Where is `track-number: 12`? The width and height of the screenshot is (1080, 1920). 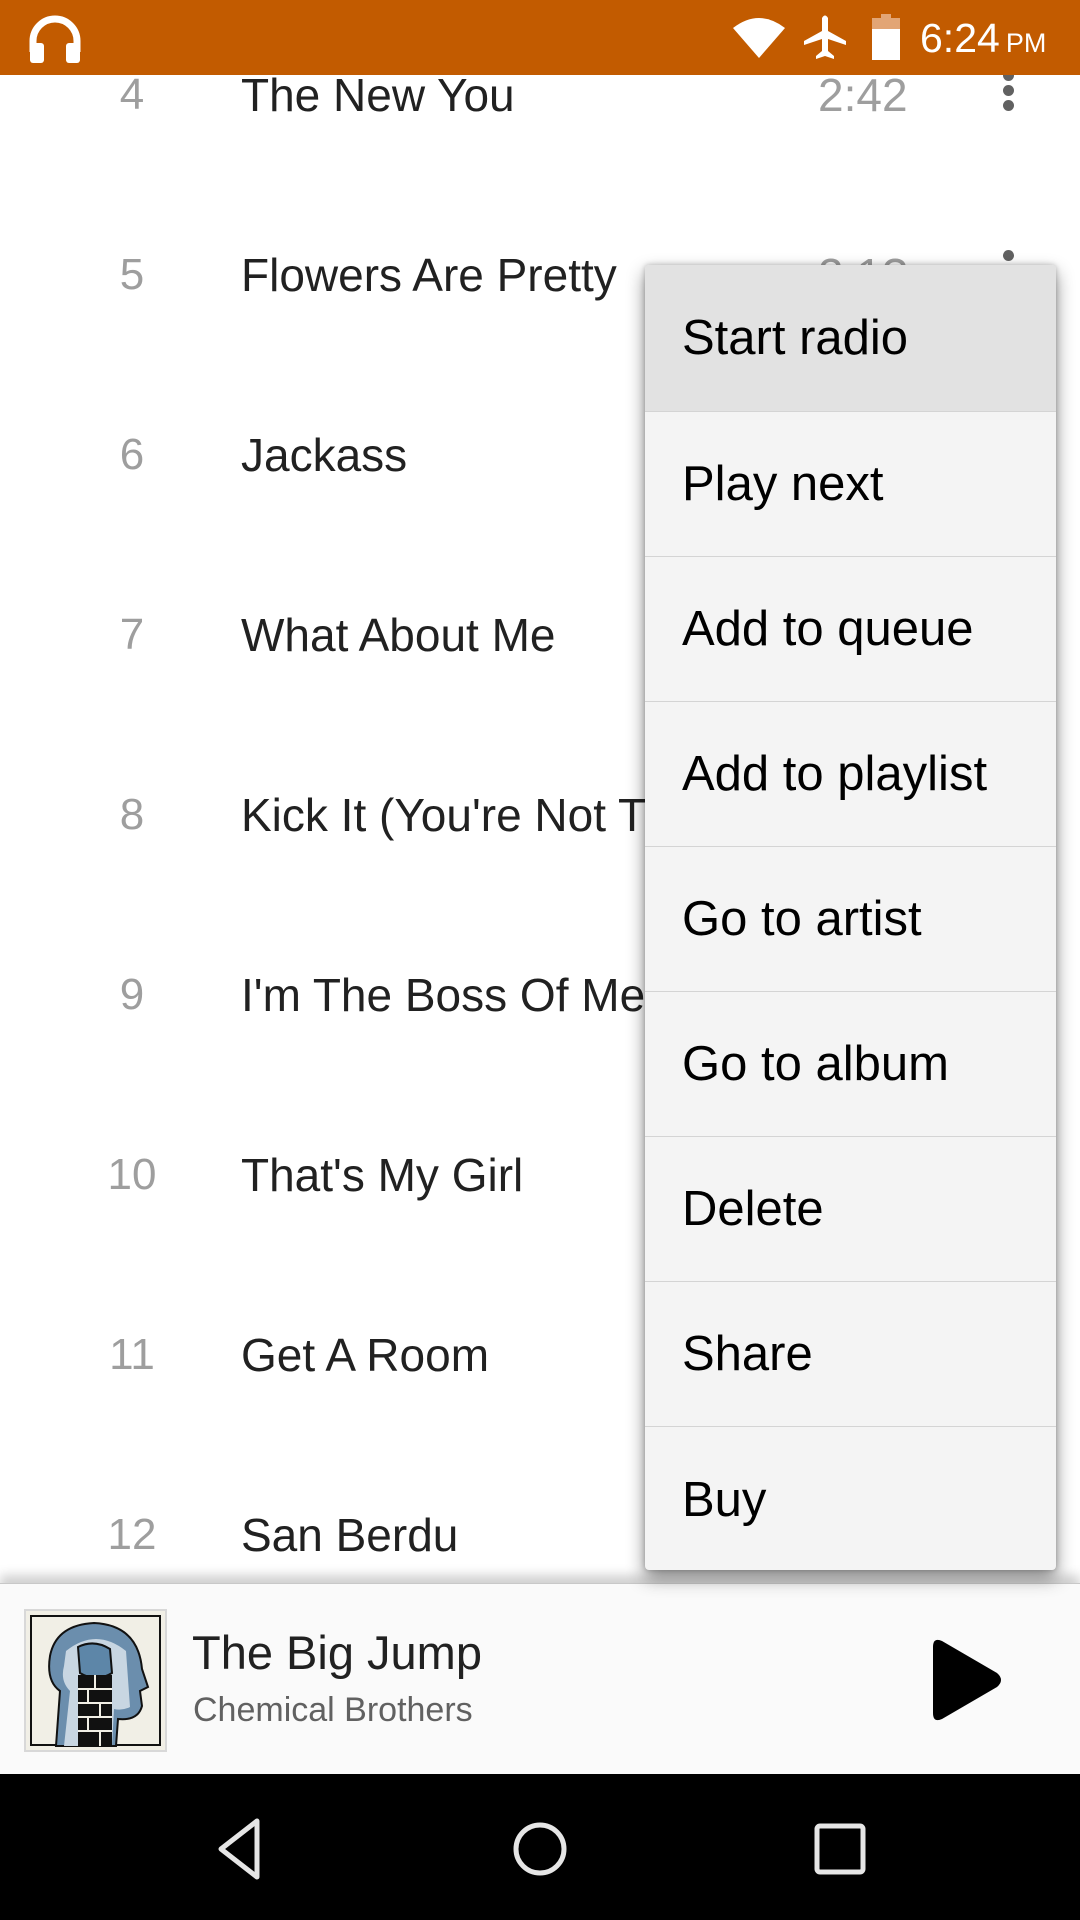
track-number: 12 is located at coordinates (132, 1534).